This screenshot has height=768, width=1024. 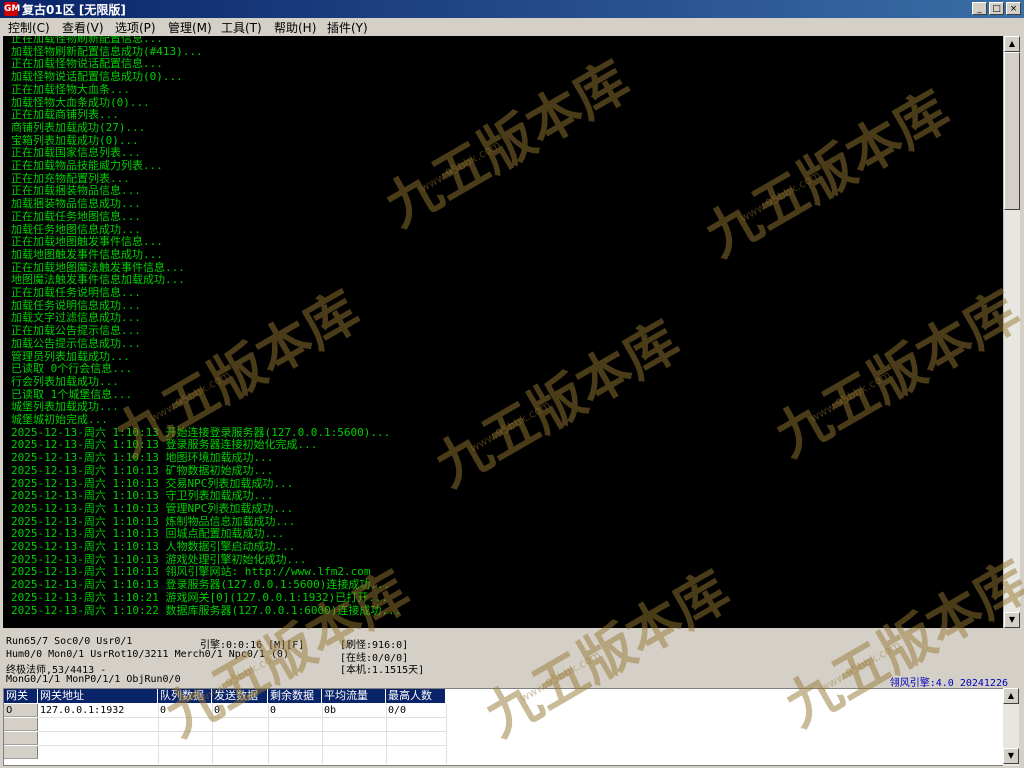 What do you see at coordinates (354, 710) in the screenshot?
I see `gate-avg-flow-cell: 0b` at bounding box center [354, 710].